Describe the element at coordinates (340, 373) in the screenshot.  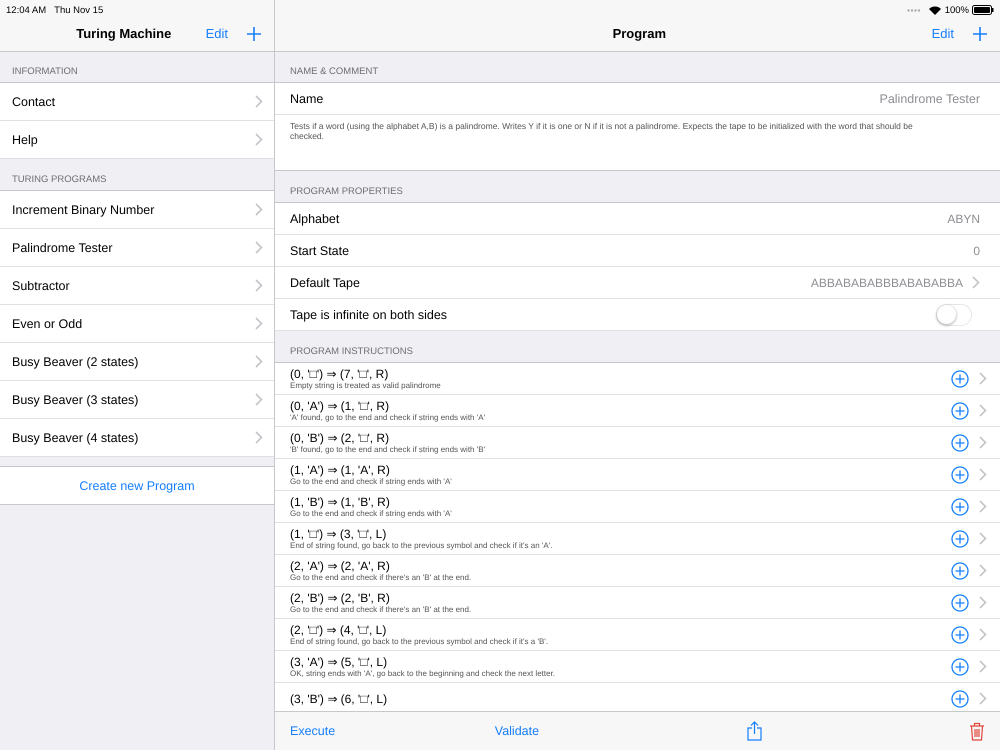
I see `instruction-rule: (0, '□') ⇒ (7, '□', R)` at that location.